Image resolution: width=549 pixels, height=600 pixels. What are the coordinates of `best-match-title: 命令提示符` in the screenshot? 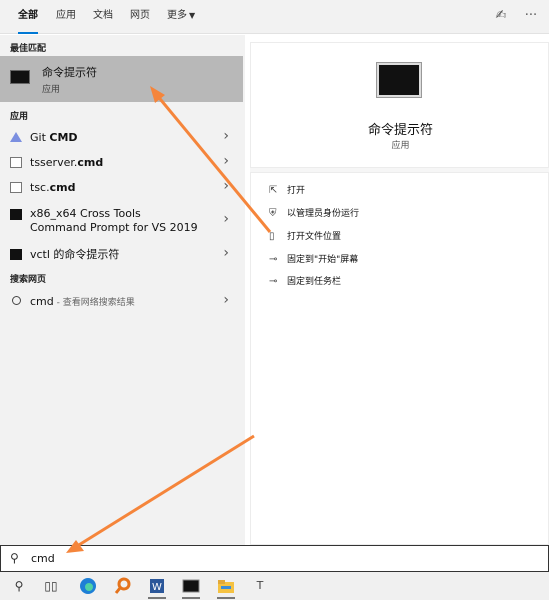 It's located at (69, 72).